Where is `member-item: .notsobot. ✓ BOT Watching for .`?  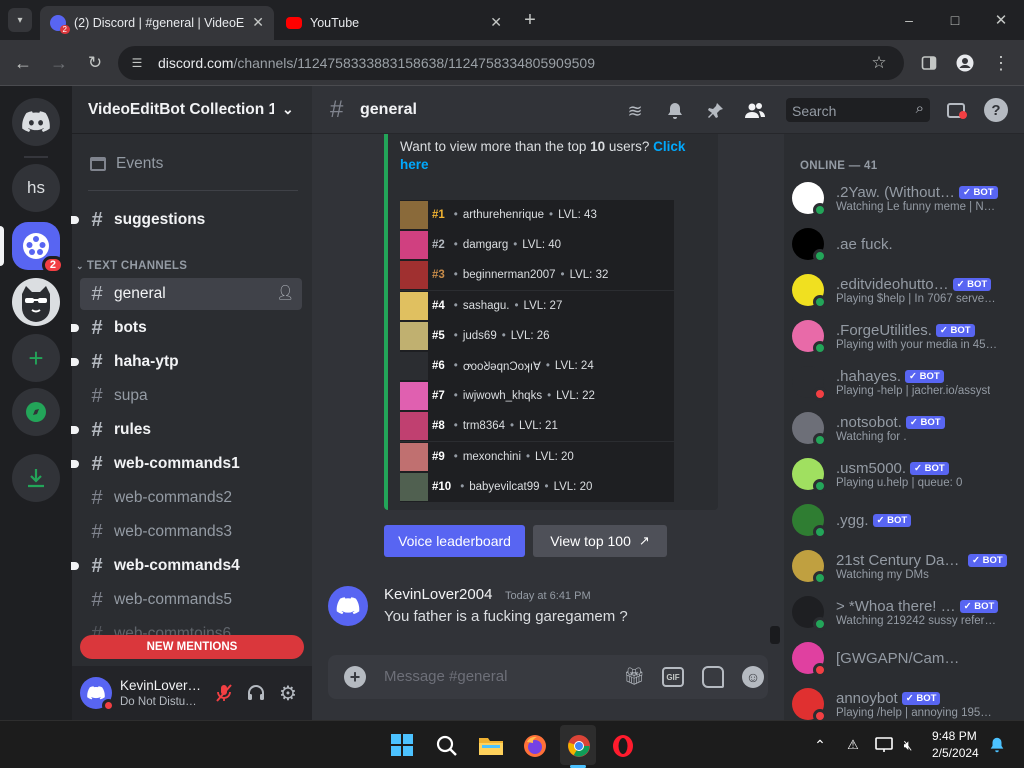
member-item: .notsobot. ✓ BOT Watching for . is located at coordinates (908, 428).